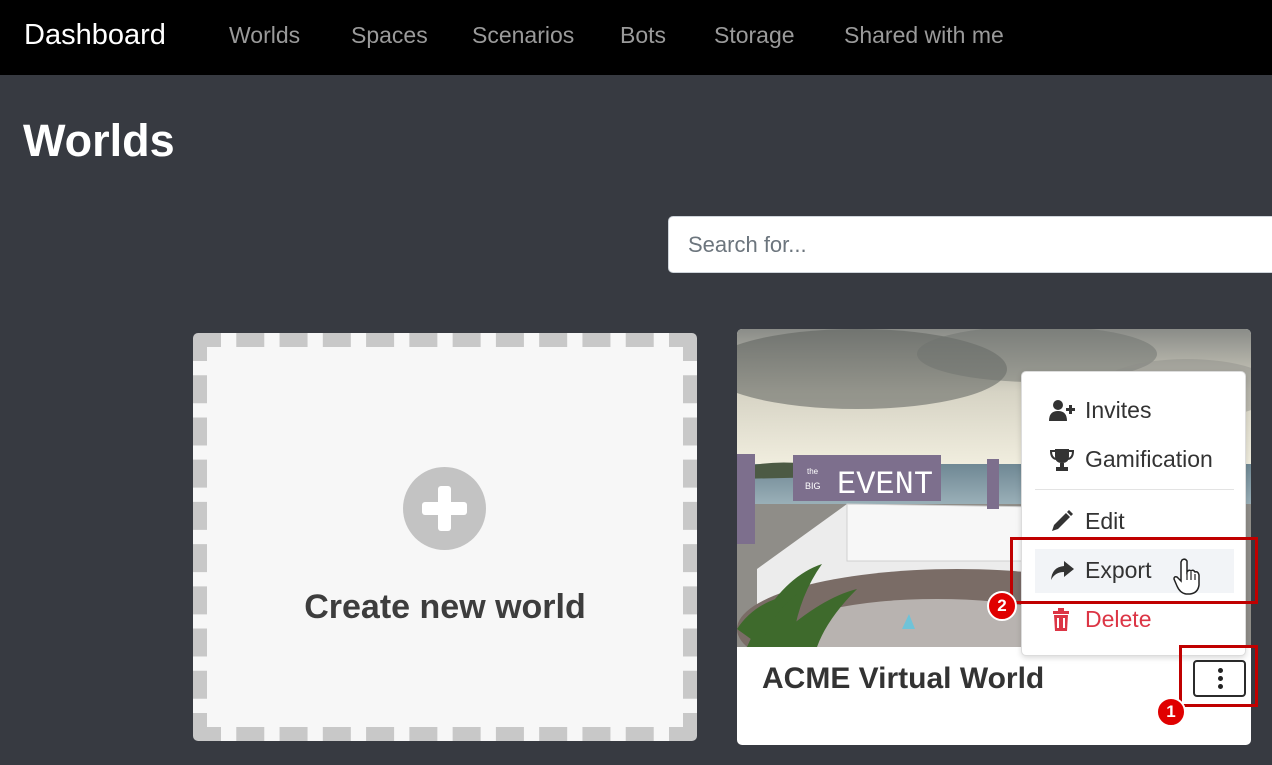  I want to click on nav-bots: Bots, so click(643, 35).